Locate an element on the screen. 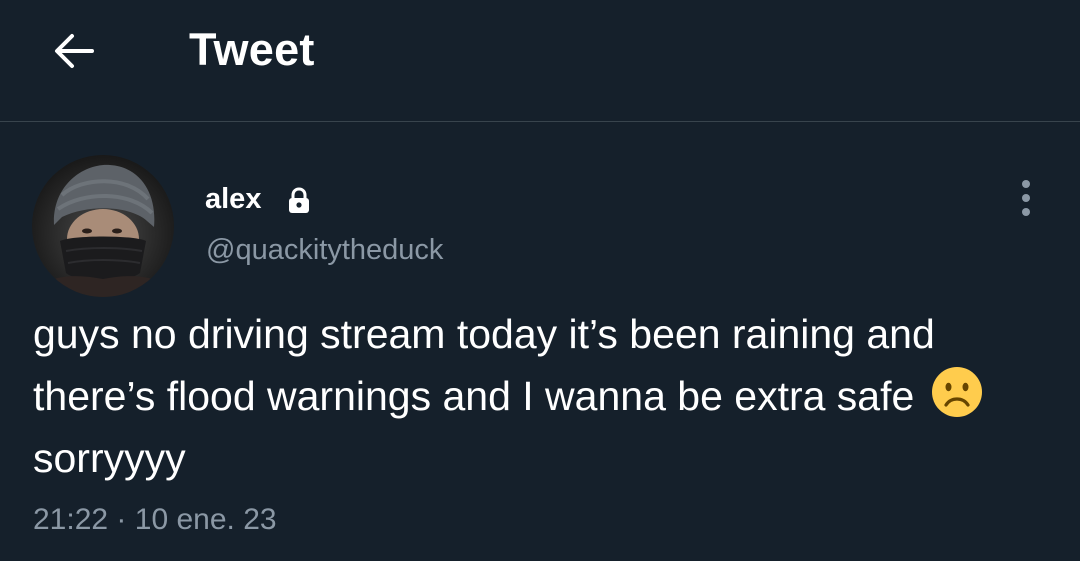  arrow-left-icon is located at coordinates (74, 51).